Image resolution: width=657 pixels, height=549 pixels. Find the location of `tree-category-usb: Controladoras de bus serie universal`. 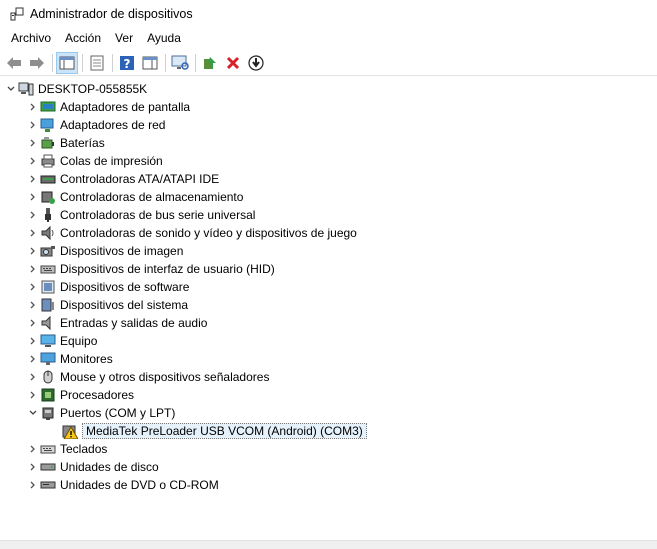

tree-category-usb: Controladoras de bus serie universal is located at coordinates (140, 215).